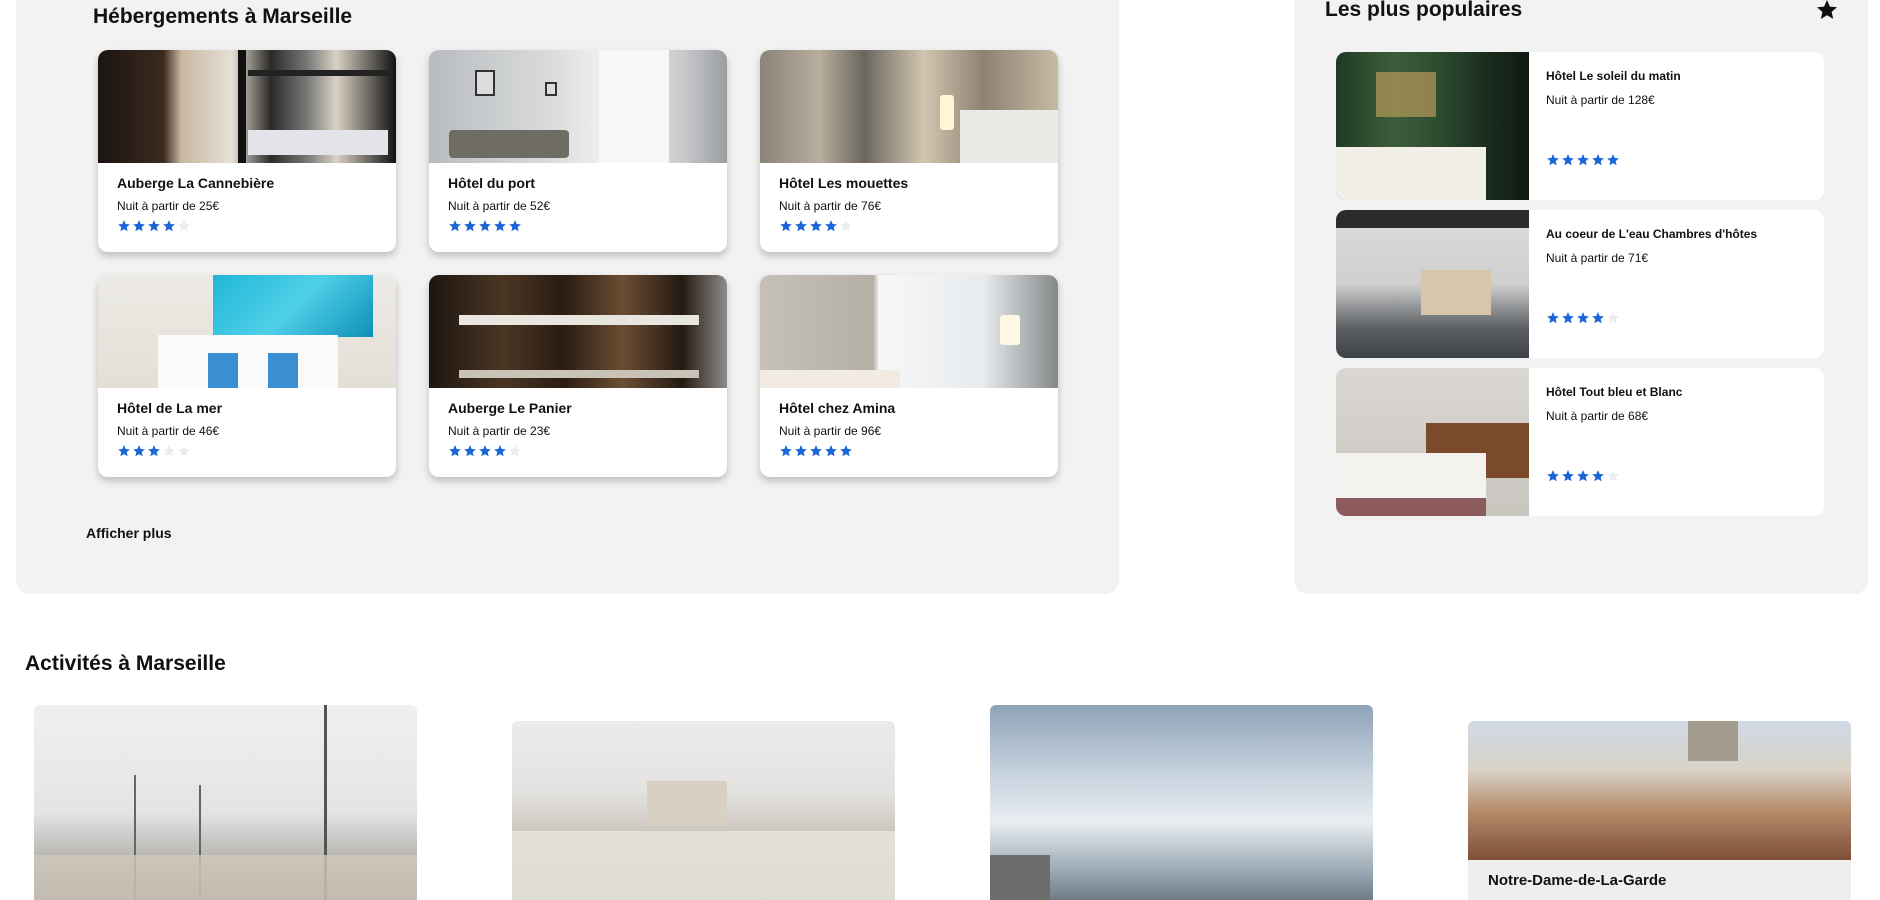  What do you see at coordinates (844, 183) in the screenshot?
I see `hotel-name: Hôtel Les mouettes` at bounding box center [844, 183].